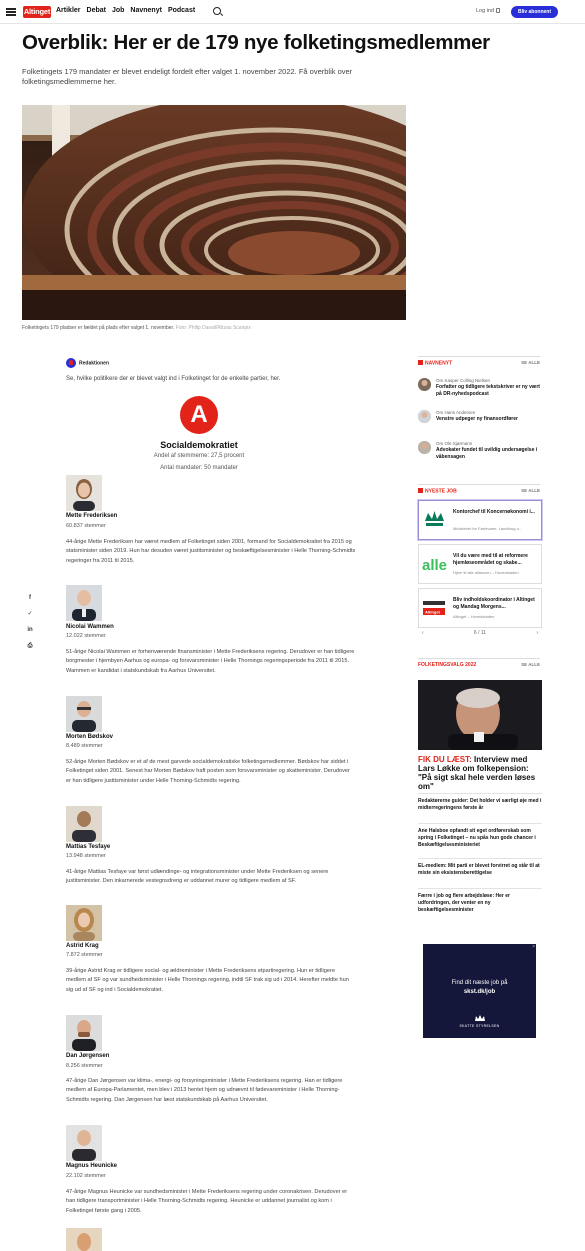 Image resolution: width=585 pixels, height=1251 pixels. I want to click on nav-navnenyt: Navnenyt, so click(146, 10).